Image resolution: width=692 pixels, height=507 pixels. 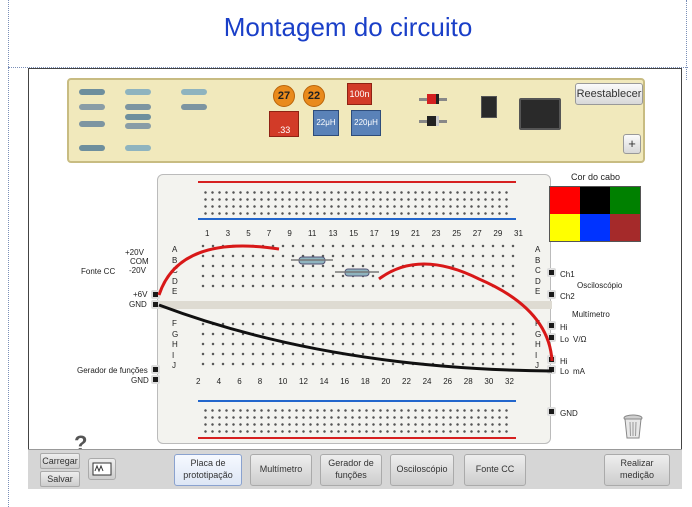 I want to click on row-letter-left: B, so click(x=175, y=260).